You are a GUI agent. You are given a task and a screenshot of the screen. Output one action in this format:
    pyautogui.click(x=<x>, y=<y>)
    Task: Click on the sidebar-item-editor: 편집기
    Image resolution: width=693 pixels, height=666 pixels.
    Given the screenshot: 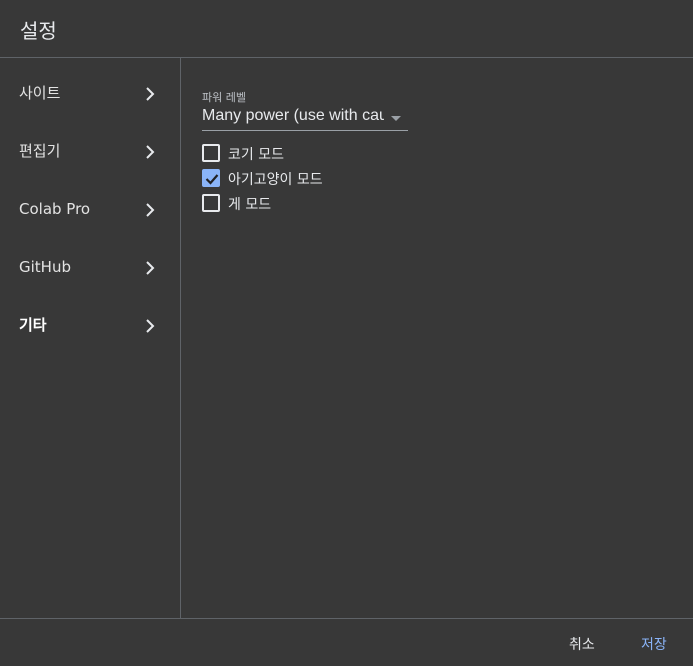 What is the action you would take?
    pyautogui.click(x=90, y=145)
    